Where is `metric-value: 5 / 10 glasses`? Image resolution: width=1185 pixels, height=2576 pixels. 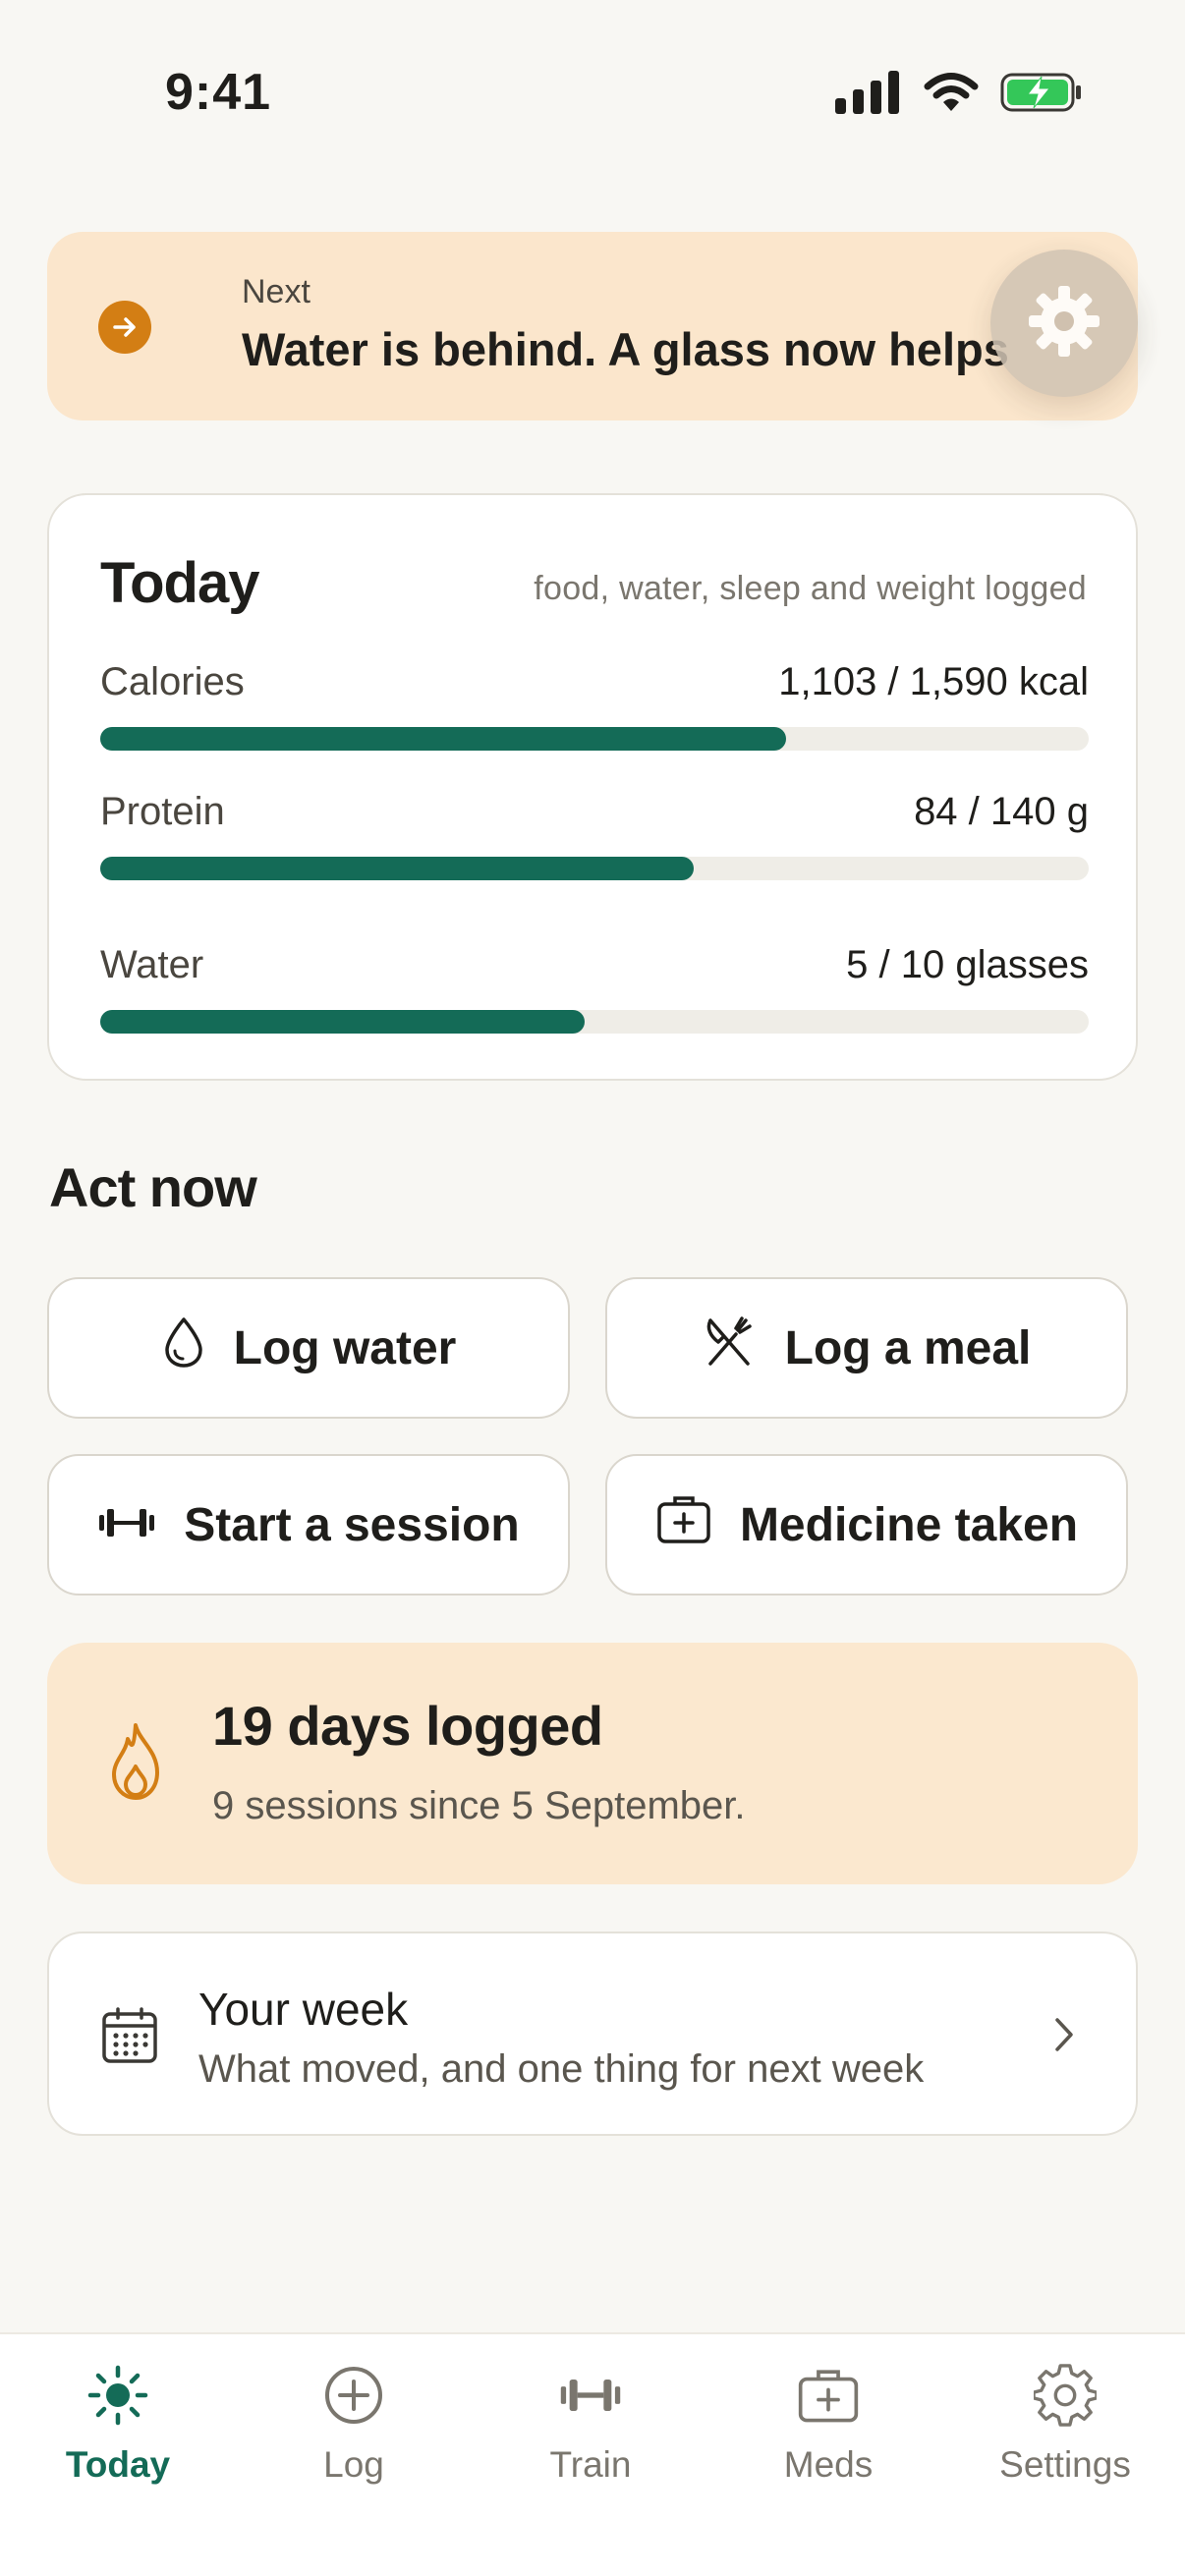 metric-value: 5 / 10 glasses is located at coordinates (968, 964).